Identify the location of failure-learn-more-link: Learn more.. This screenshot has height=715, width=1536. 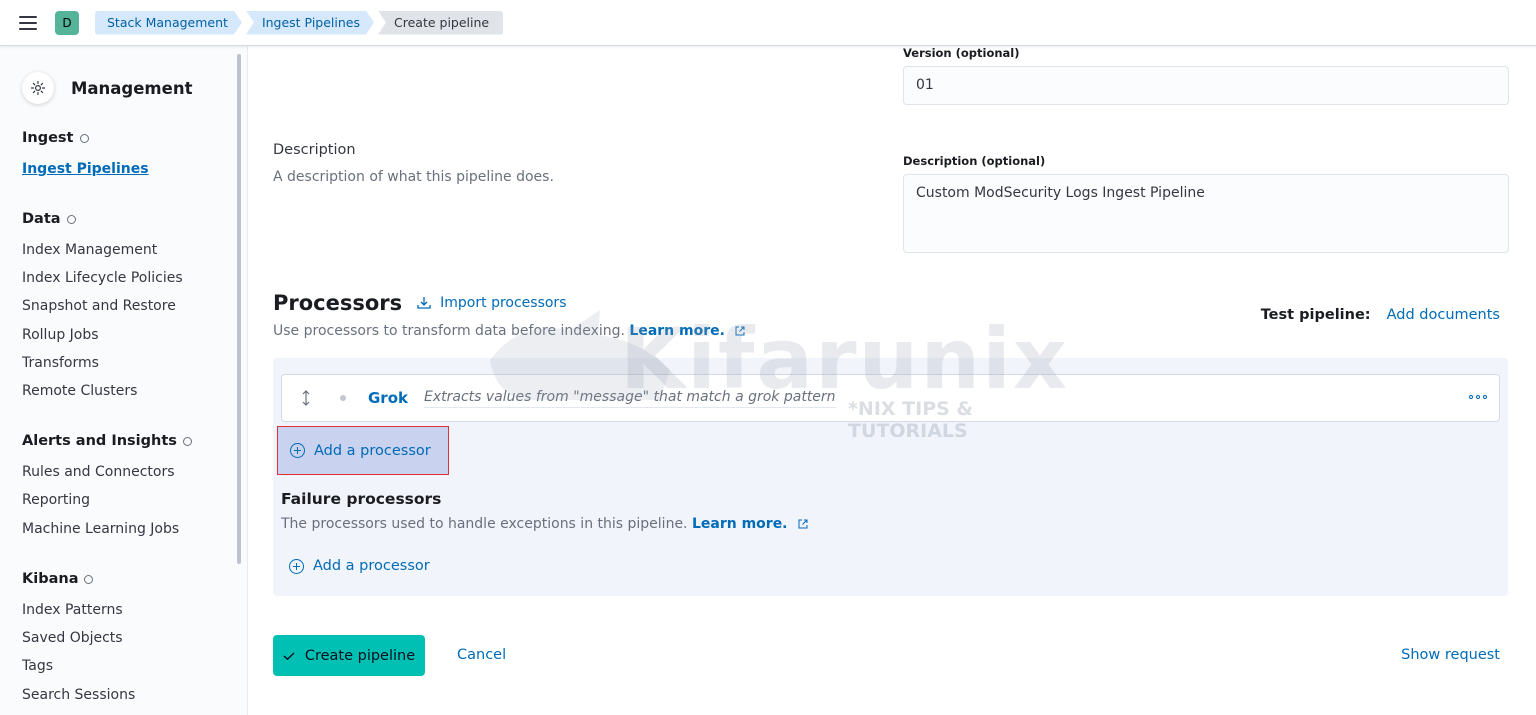
(740, 524).